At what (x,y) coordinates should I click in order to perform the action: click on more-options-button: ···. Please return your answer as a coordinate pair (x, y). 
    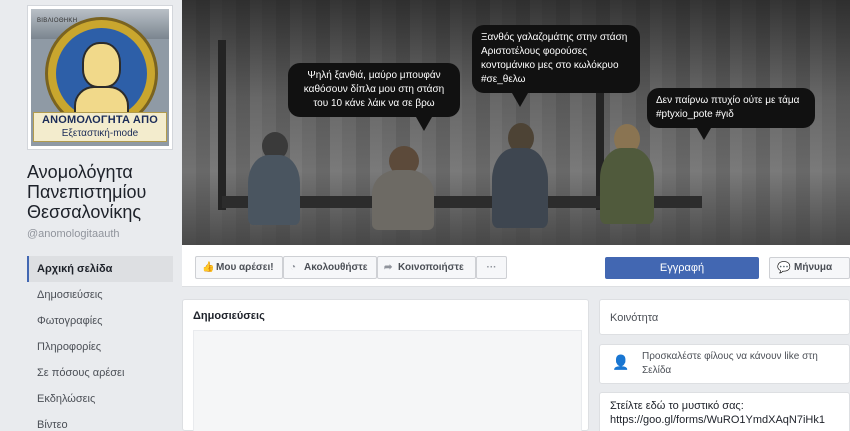
    Looking at the image, I should click on (491, 267).